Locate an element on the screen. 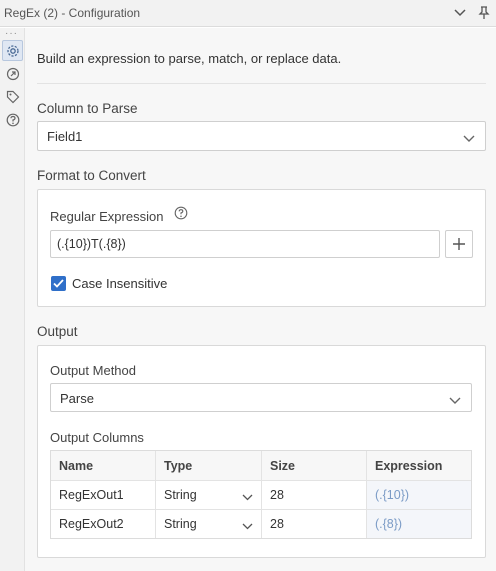 This screenshot has width=496, height=571. collapse-chevron-icon is located at coordinates (460, 13).